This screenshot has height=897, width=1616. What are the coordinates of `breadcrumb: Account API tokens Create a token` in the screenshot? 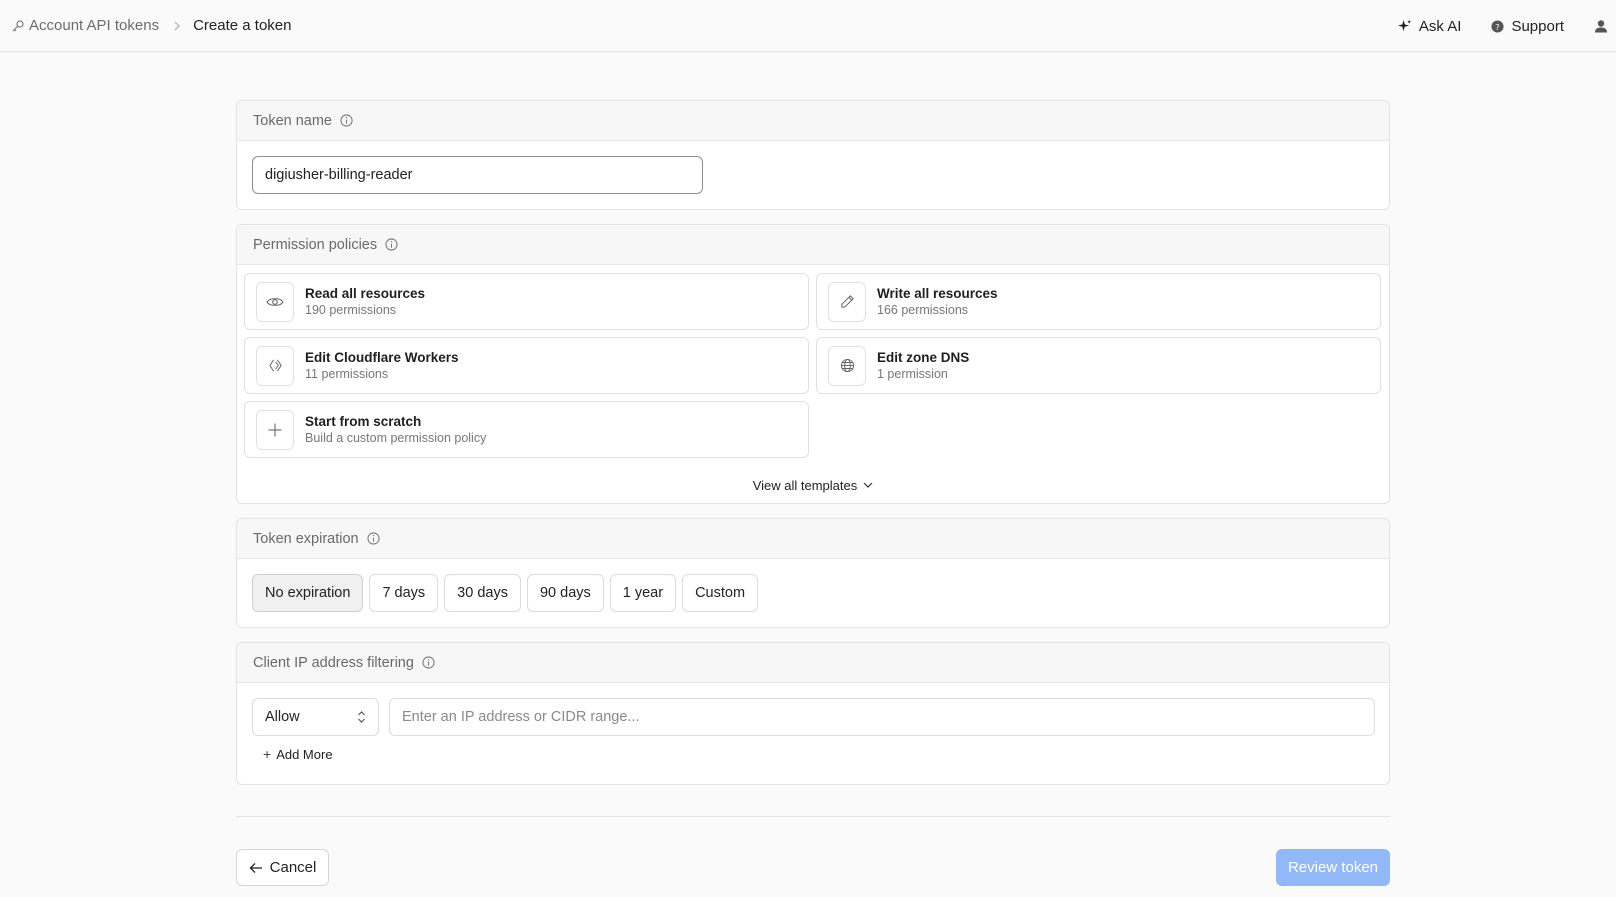 It's located at (145, 25).